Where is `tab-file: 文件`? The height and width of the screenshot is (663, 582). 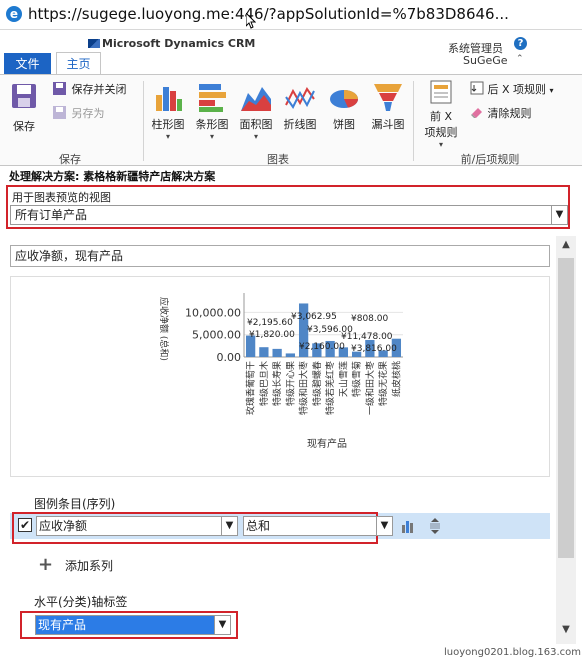
tab-file: 文件 is located at coordinates (27, 64).